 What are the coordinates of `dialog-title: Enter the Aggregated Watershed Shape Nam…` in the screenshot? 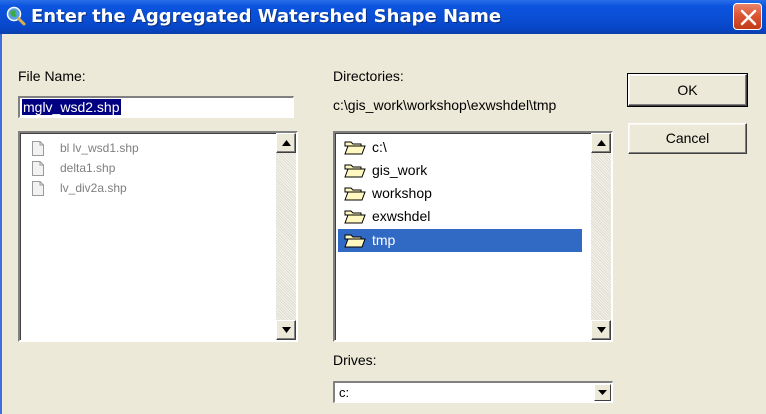 It's located at (266, 16).